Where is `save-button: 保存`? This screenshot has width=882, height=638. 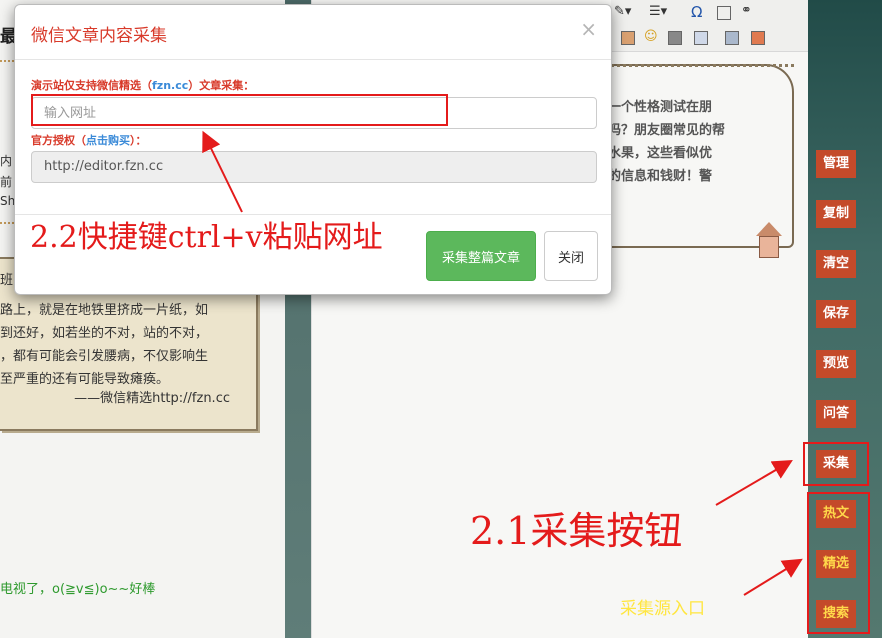
save-button: 保存 is located at coordinates (836, 314).